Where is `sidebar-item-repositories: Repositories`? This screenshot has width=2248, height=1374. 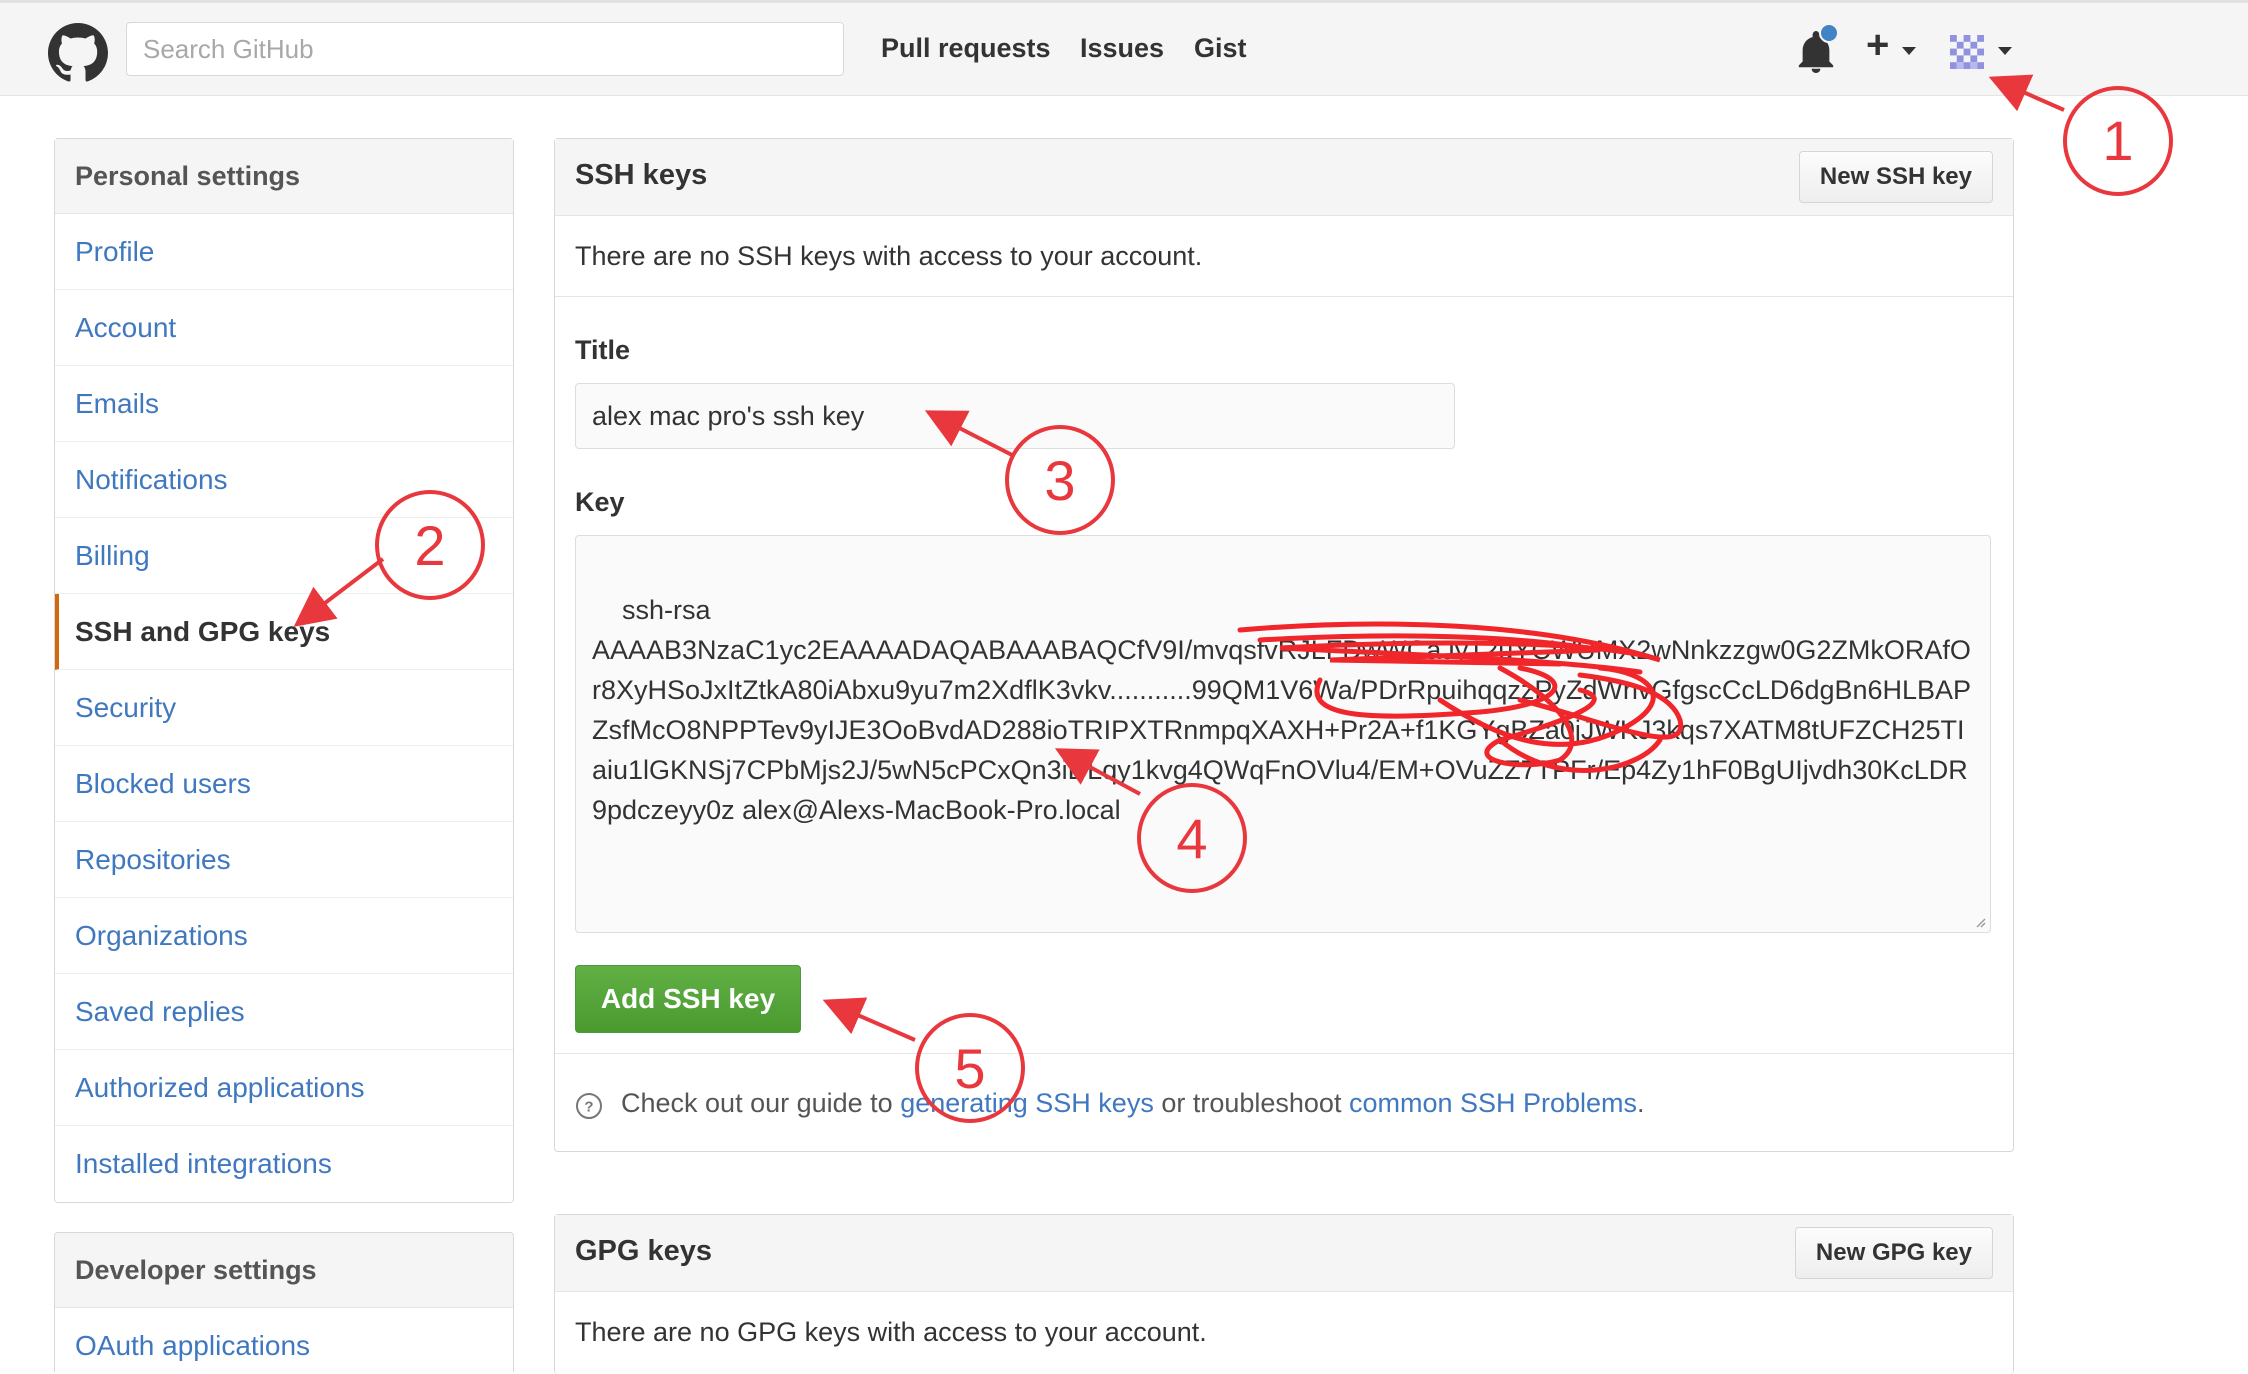
sidebar-item-repositories: Repositories is located at coordinates (284, 860).